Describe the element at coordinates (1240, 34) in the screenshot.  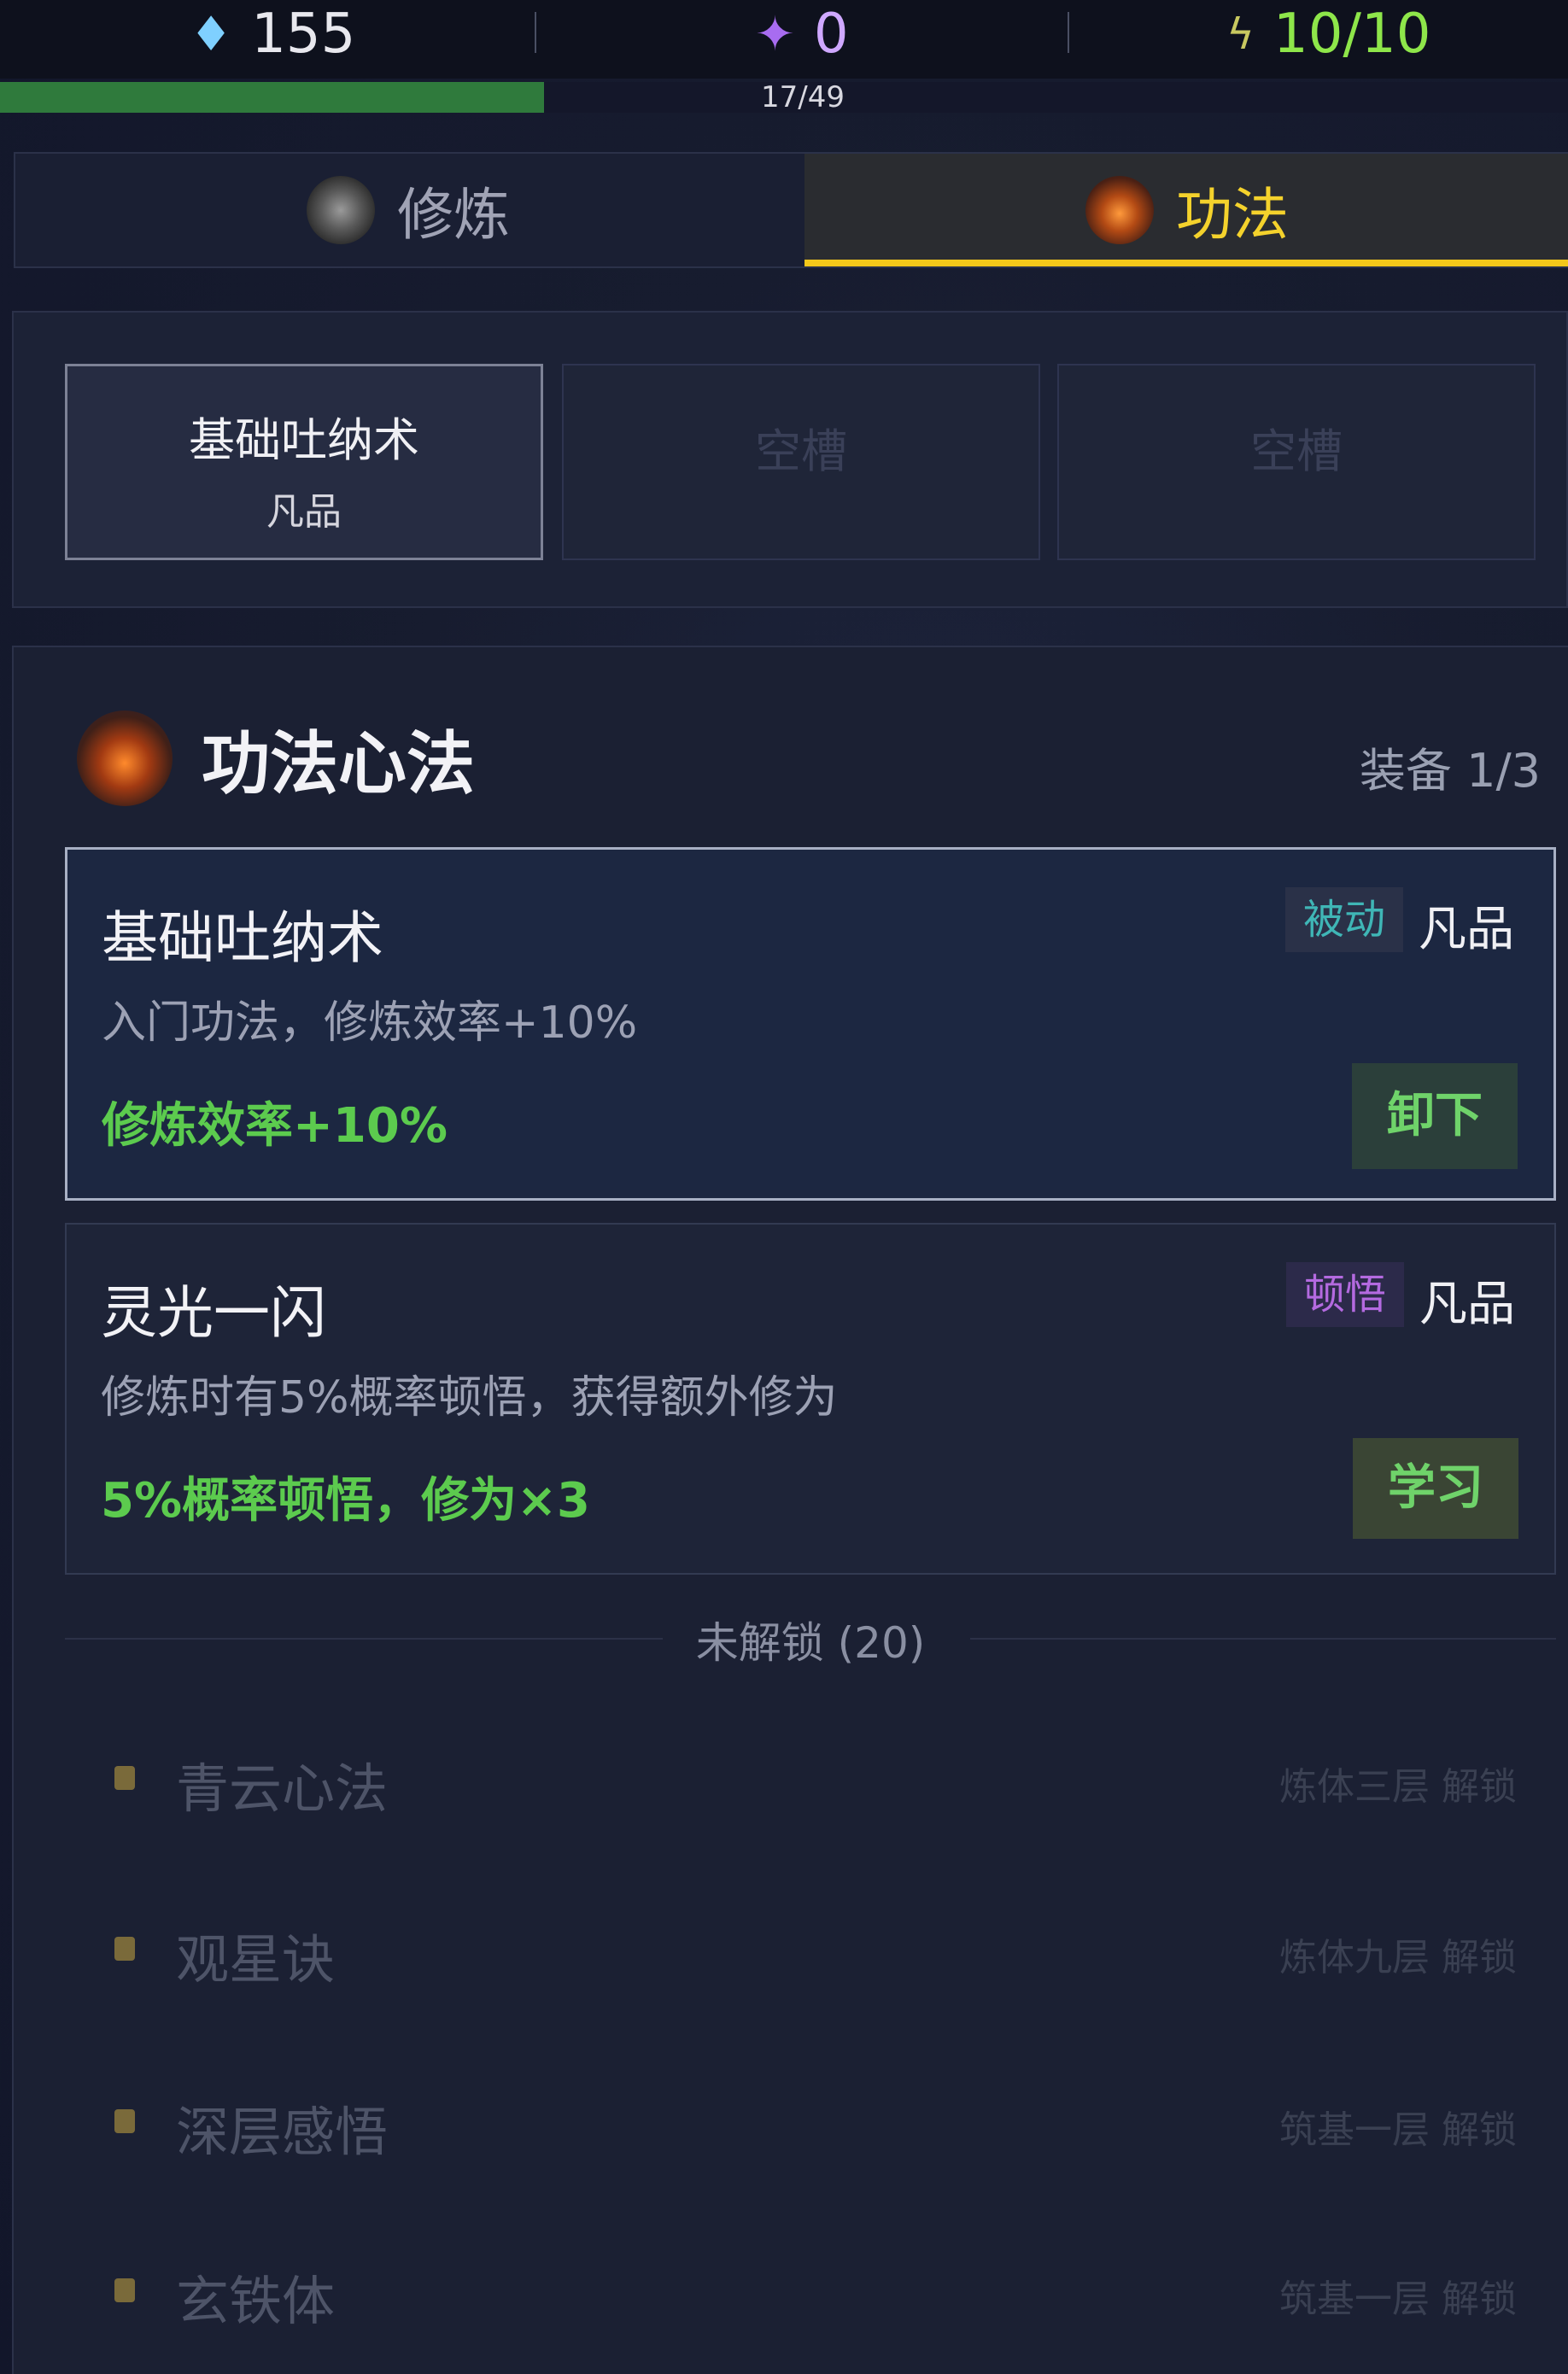
I see `lightning-icon: ϟ` at that location.